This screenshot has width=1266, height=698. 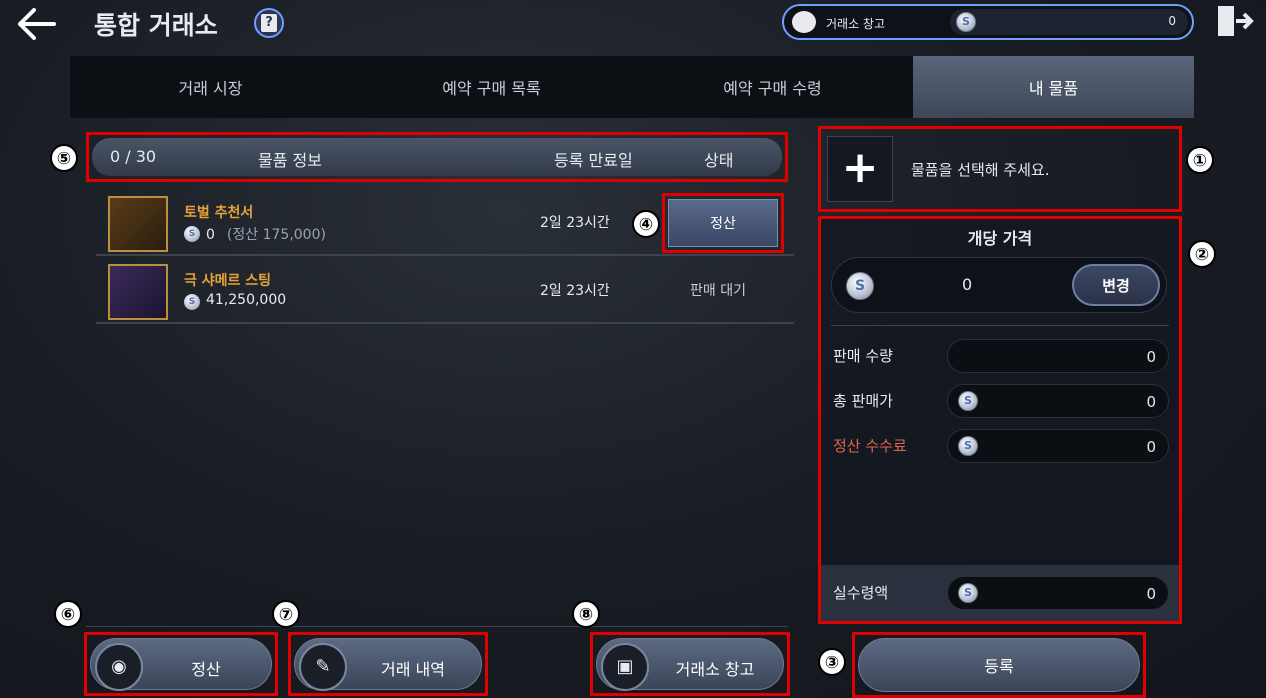 I want to click on badge-4: ④, so click(x=646, y=224).